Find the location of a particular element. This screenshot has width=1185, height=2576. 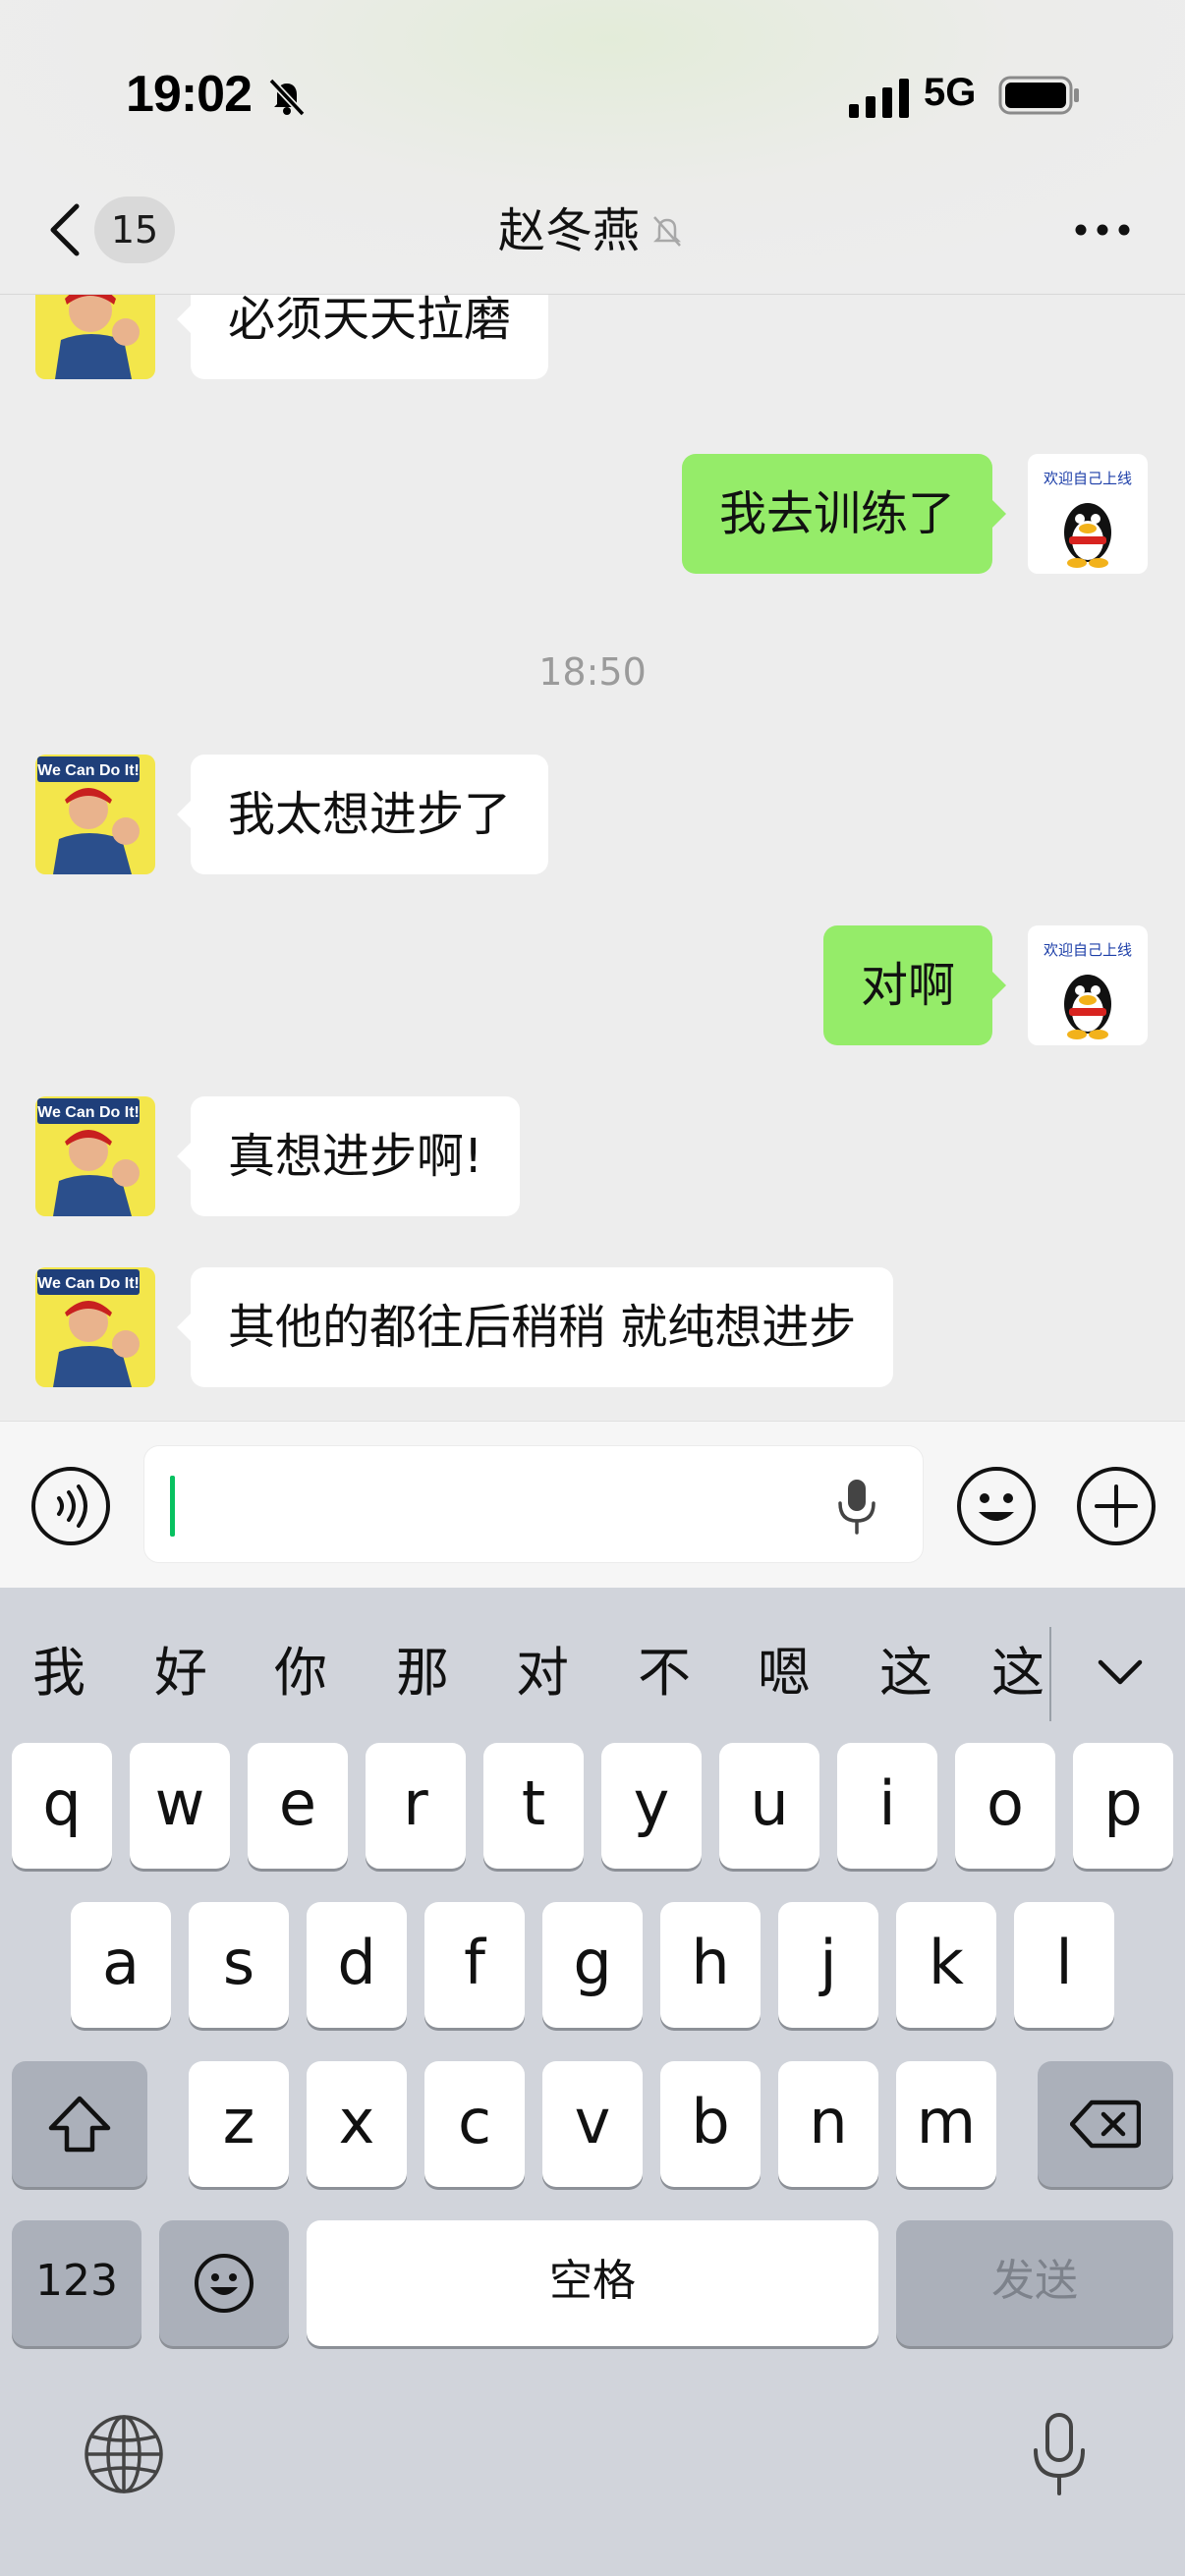

voice-mode-icon is located at coordinates (70, 1506).